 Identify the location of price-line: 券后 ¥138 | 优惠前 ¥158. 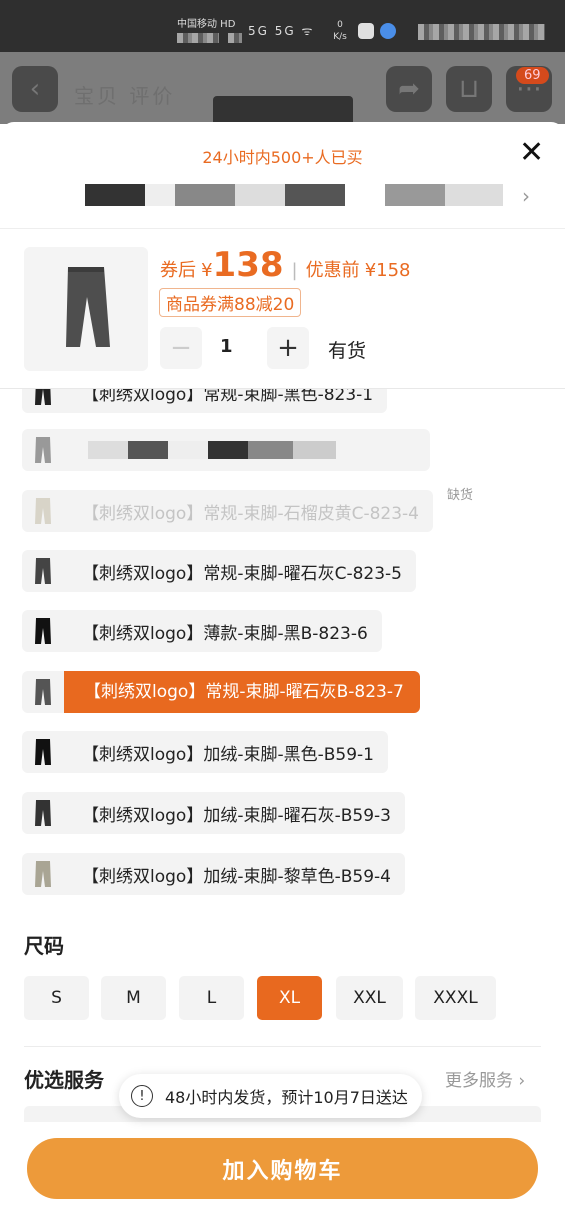
(285, 265).